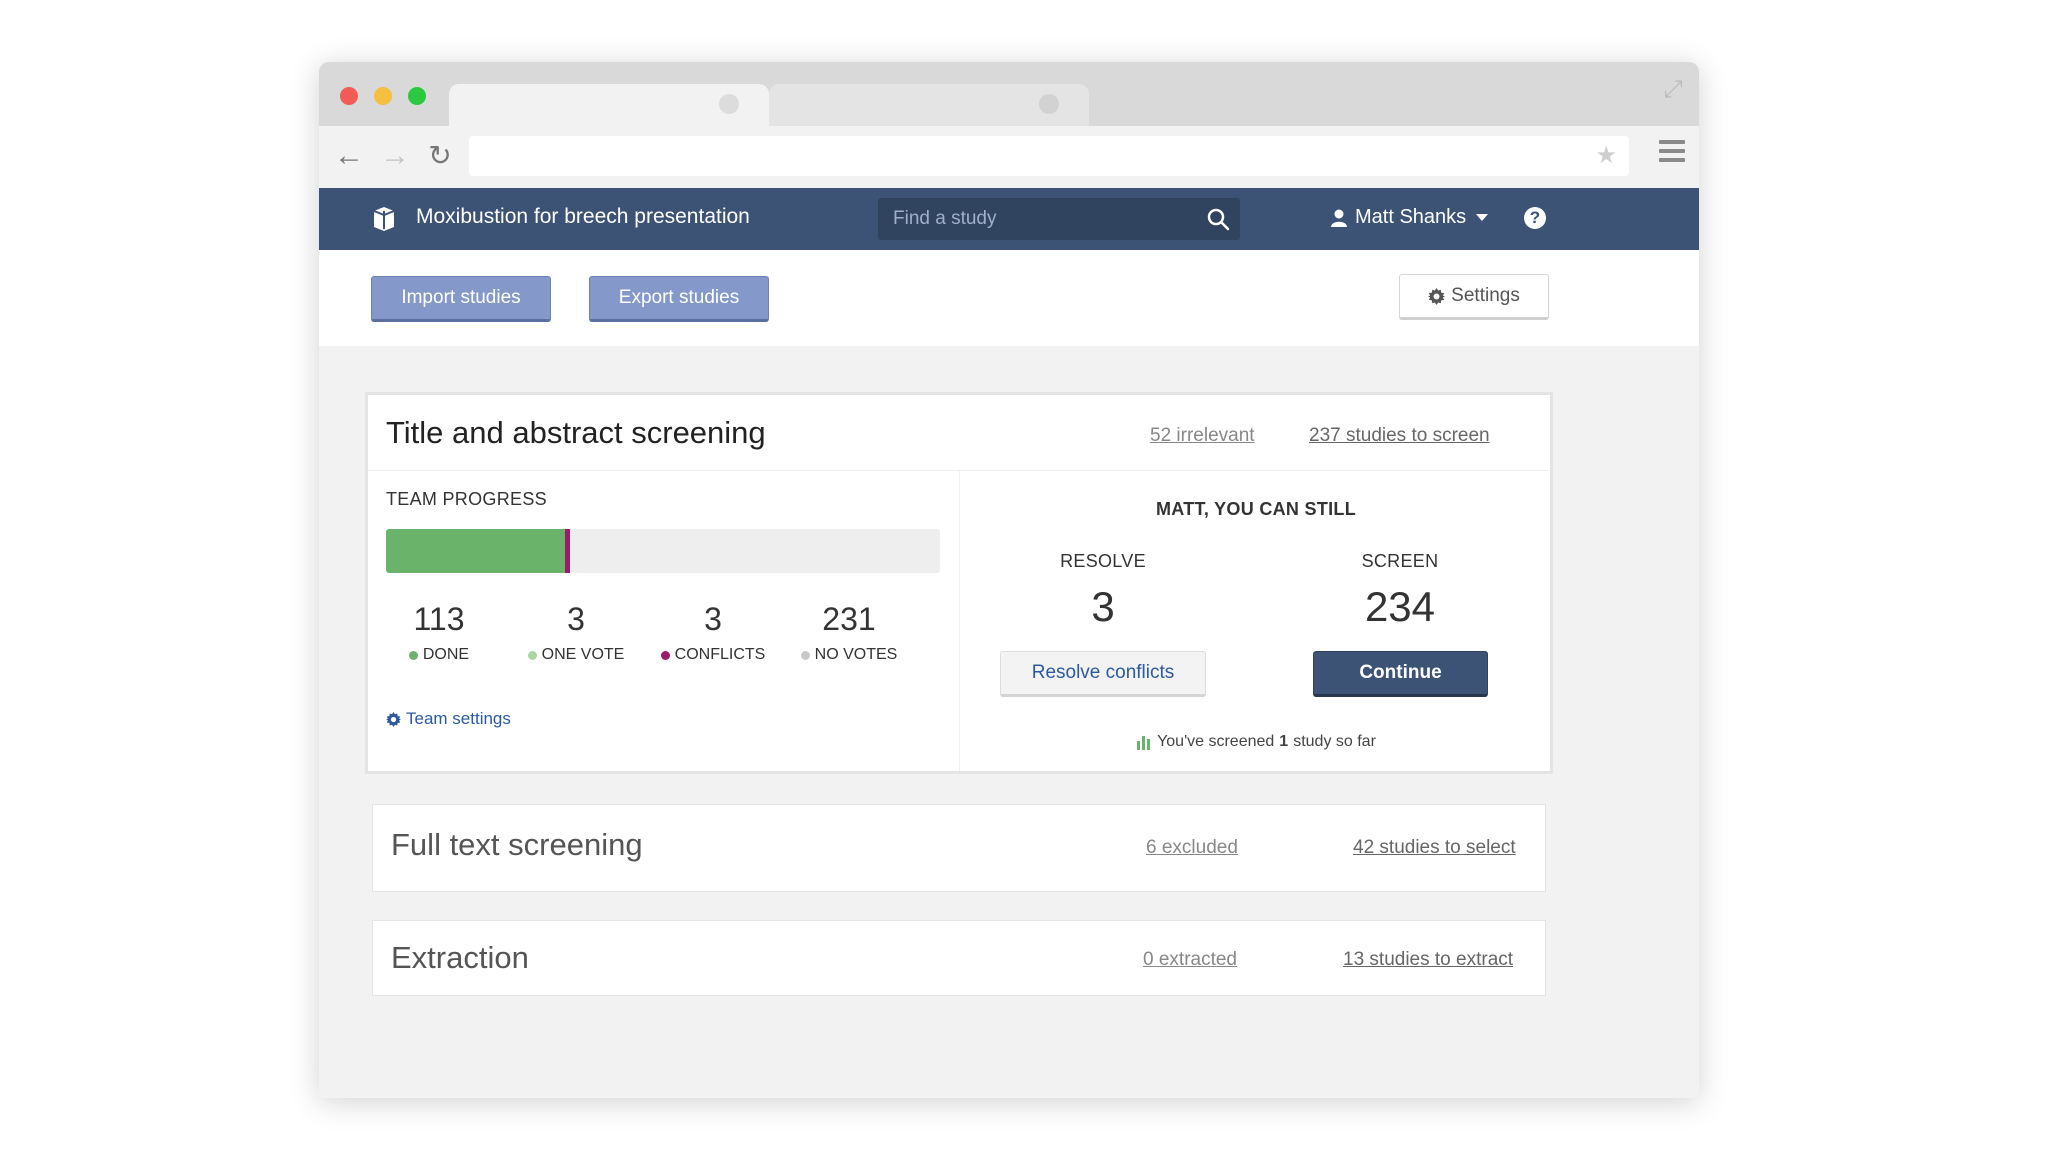 This screenshot has height=1152, width=2048. I want to click on user-menu: Matt Shanks, so click(1410, 217).